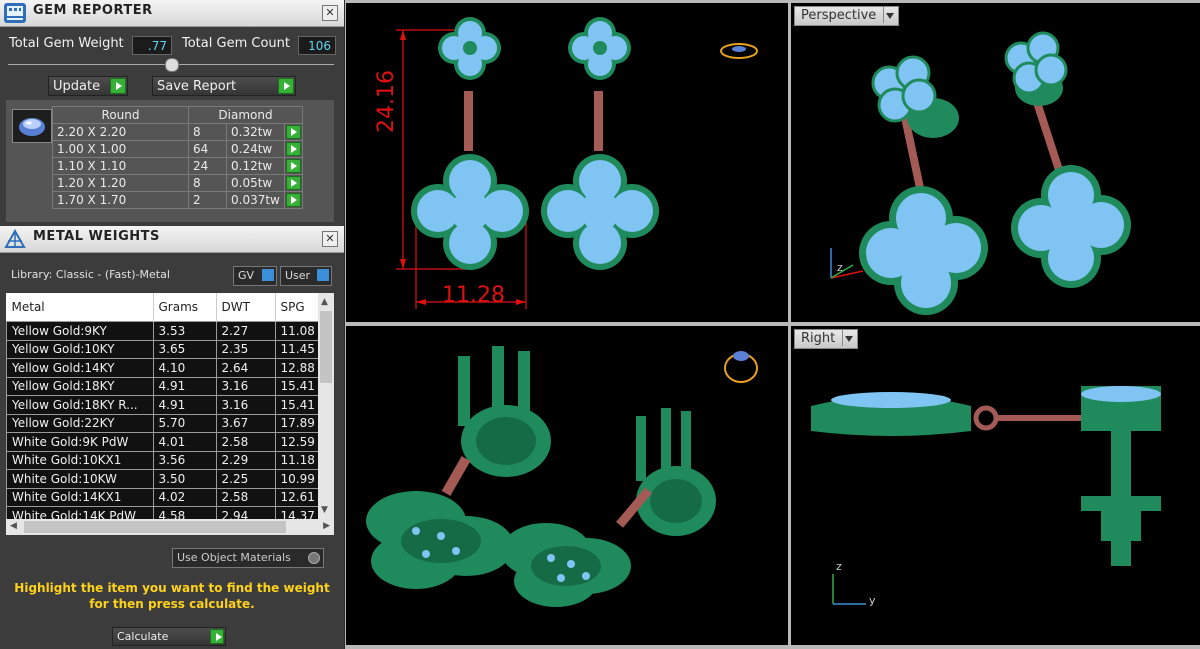 The height and width of the screenshot is (649, 1200). Describe the element at coordinates (80, 460) in the screenshot. I see `metal-name: White Gold:10KX1` at that location.